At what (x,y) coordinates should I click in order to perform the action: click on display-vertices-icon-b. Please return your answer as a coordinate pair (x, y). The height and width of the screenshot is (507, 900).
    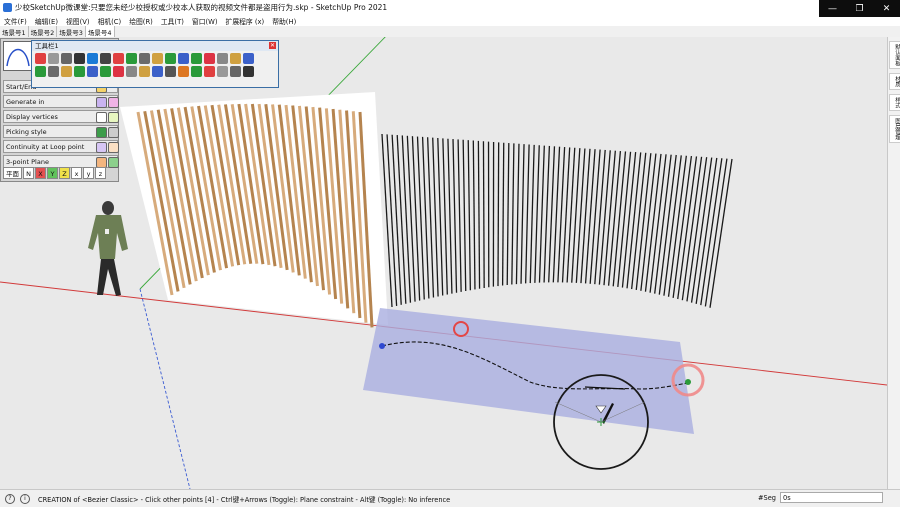
    Looking at the image, I should click on (113, 117).